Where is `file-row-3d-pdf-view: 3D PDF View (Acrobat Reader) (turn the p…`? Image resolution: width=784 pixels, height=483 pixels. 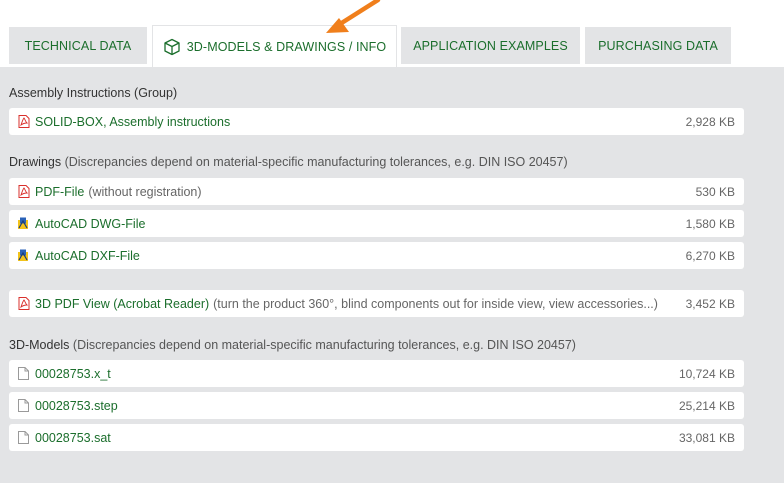
file-row-3d-pdf-view: 3D PDF View (Acrobat Reader) (turn the p… is located at coordinates (376, 303).